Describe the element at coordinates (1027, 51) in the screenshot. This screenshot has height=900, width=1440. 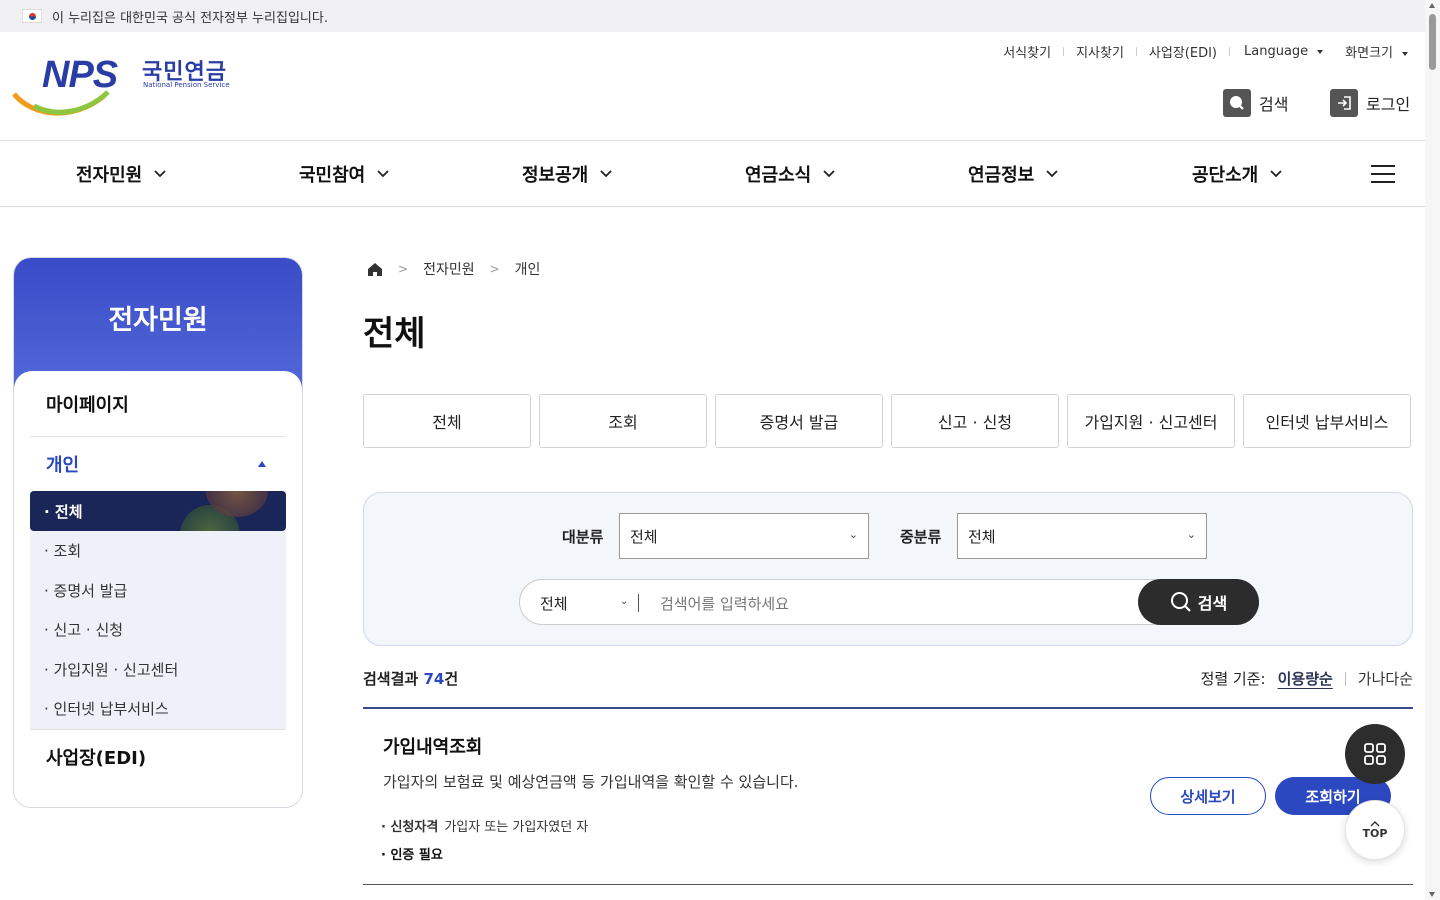
I see `util-link-forms: 서식찾기` at that location.